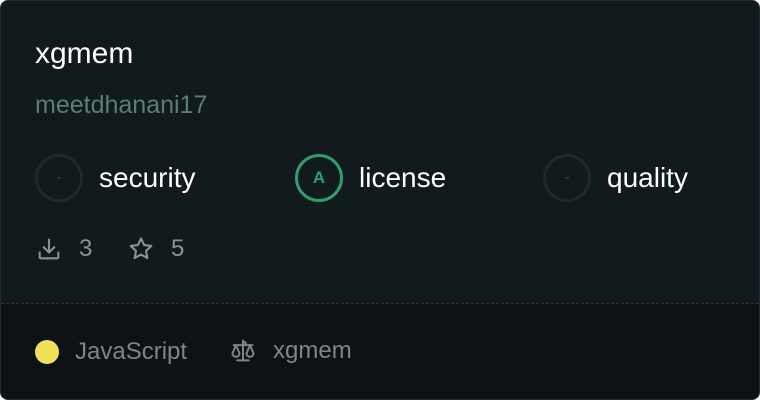 Image resolution: width=760 pixels, height=400 pixels. Describe the element at coordinates (141, 248) in the screenshot. I see `star-icon` at that location.